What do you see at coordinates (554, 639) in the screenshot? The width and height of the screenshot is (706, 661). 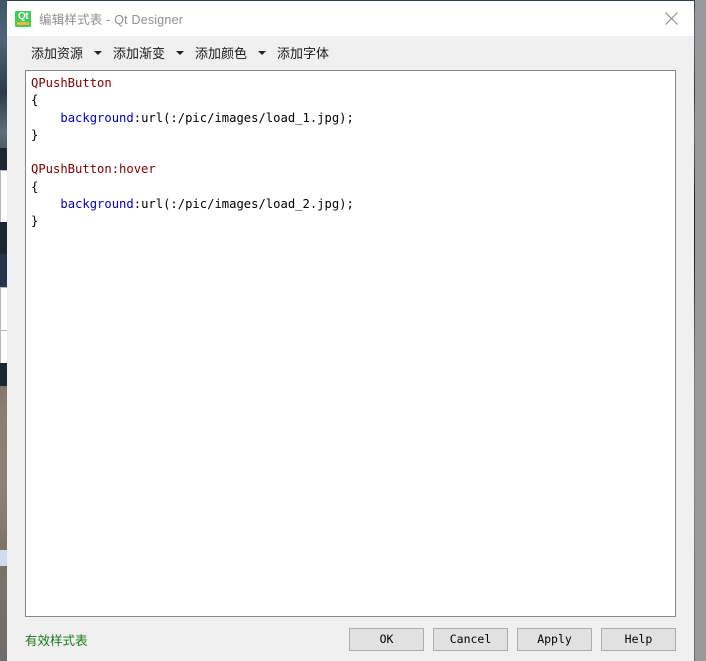 I see `apply-button: Apply` at bounding box center [554, 639].